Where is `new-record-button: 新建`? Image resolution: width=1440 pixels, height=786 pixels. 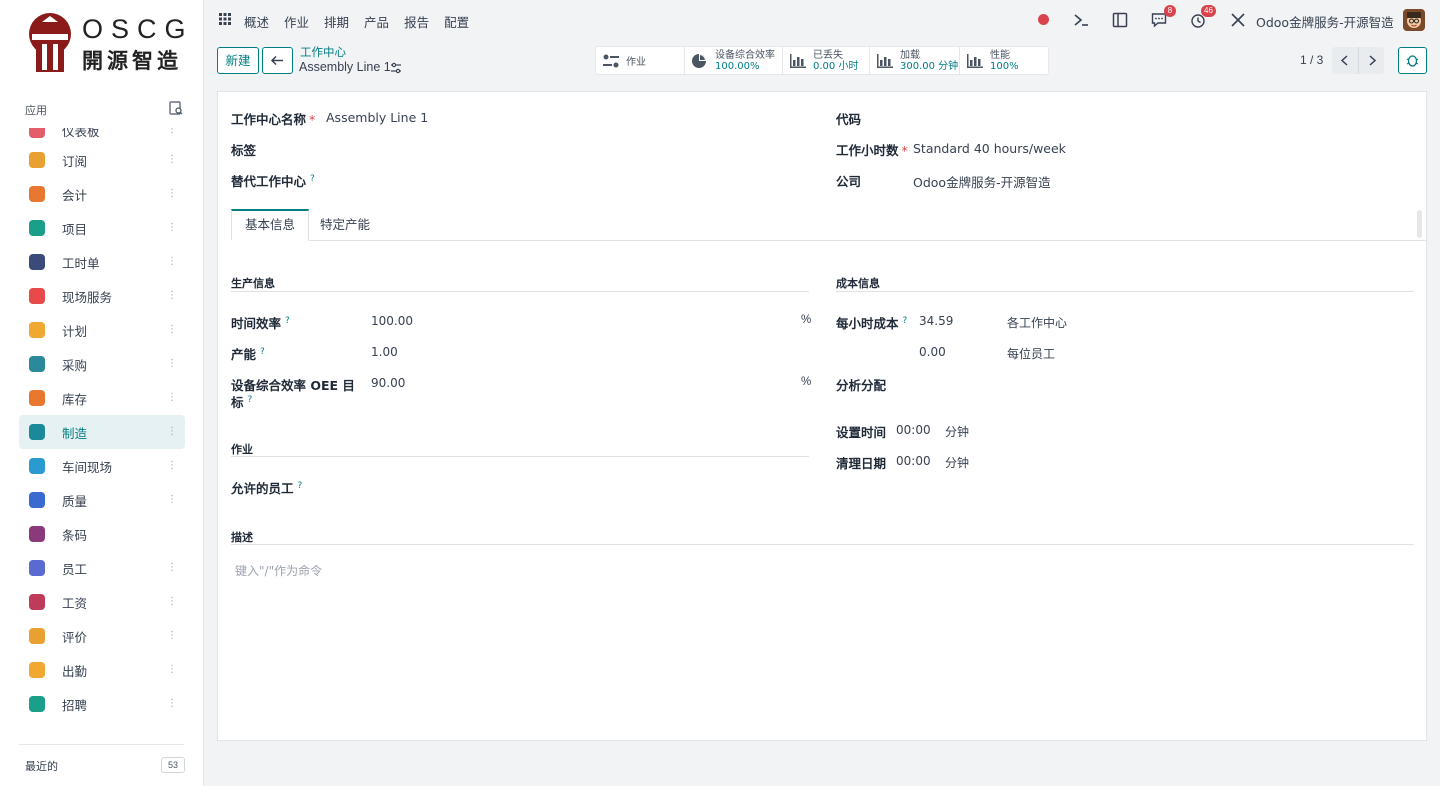 new-record-button: 新建 is located at coordinates (238, 60).